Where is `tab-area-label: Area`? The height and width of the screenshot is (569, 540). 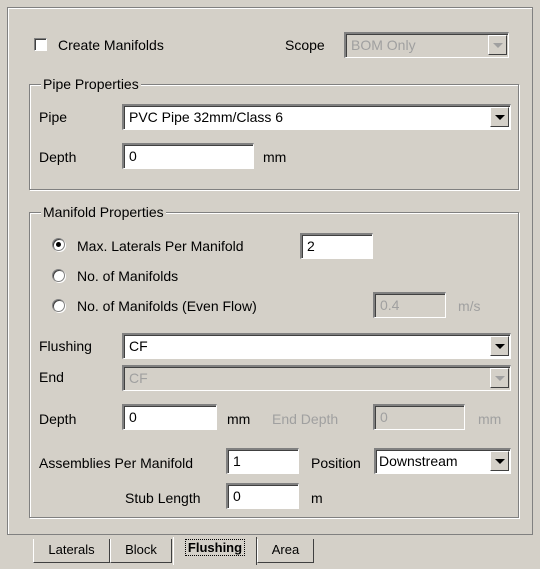
tab-area-label: Area is located at coordinates (285, 549).